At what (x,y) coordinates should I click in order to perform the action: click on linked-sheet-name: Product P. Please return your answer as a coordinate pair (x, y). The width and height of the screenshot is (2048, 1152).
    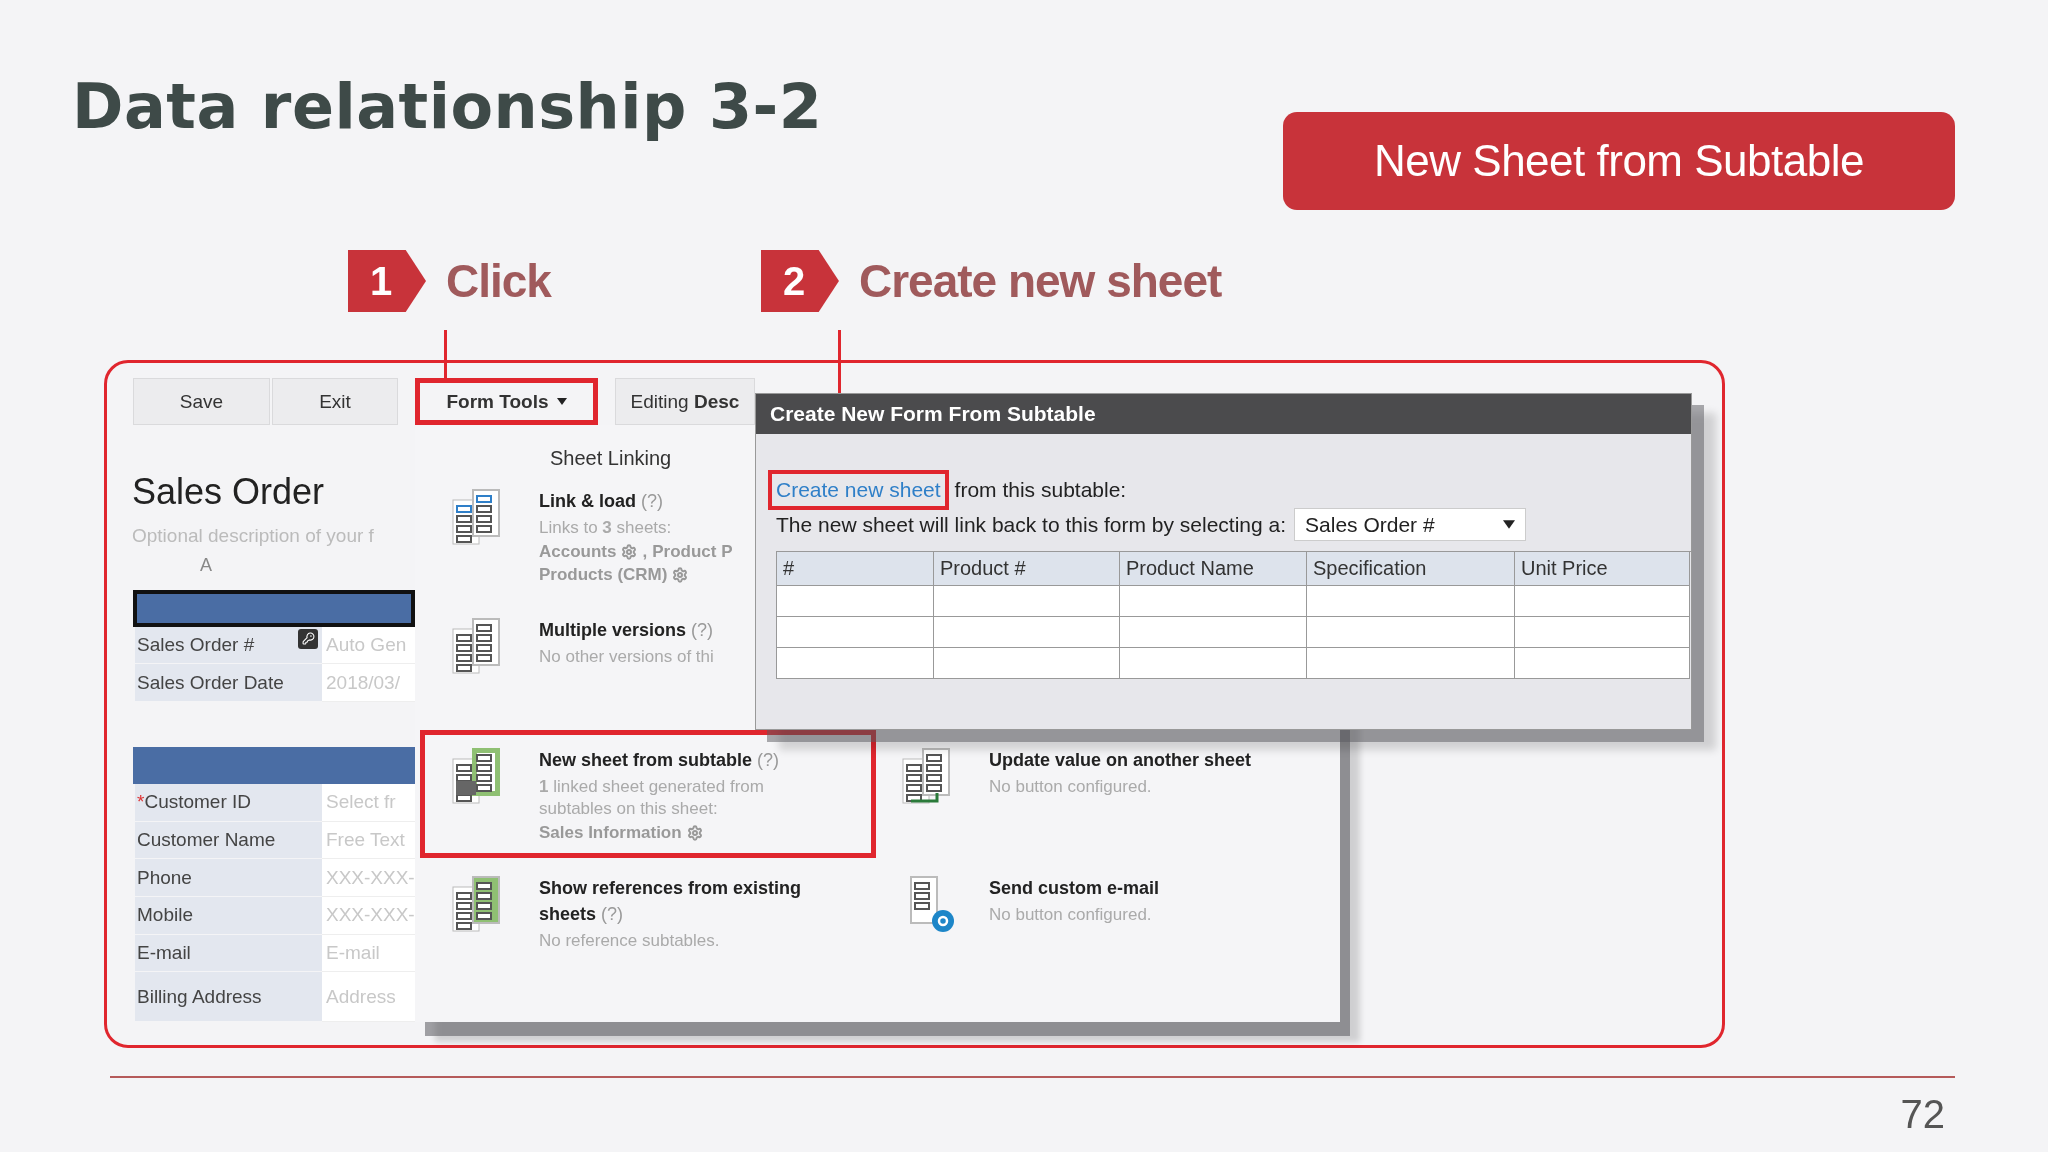
    Looking at the image, I should click on (692, 552).